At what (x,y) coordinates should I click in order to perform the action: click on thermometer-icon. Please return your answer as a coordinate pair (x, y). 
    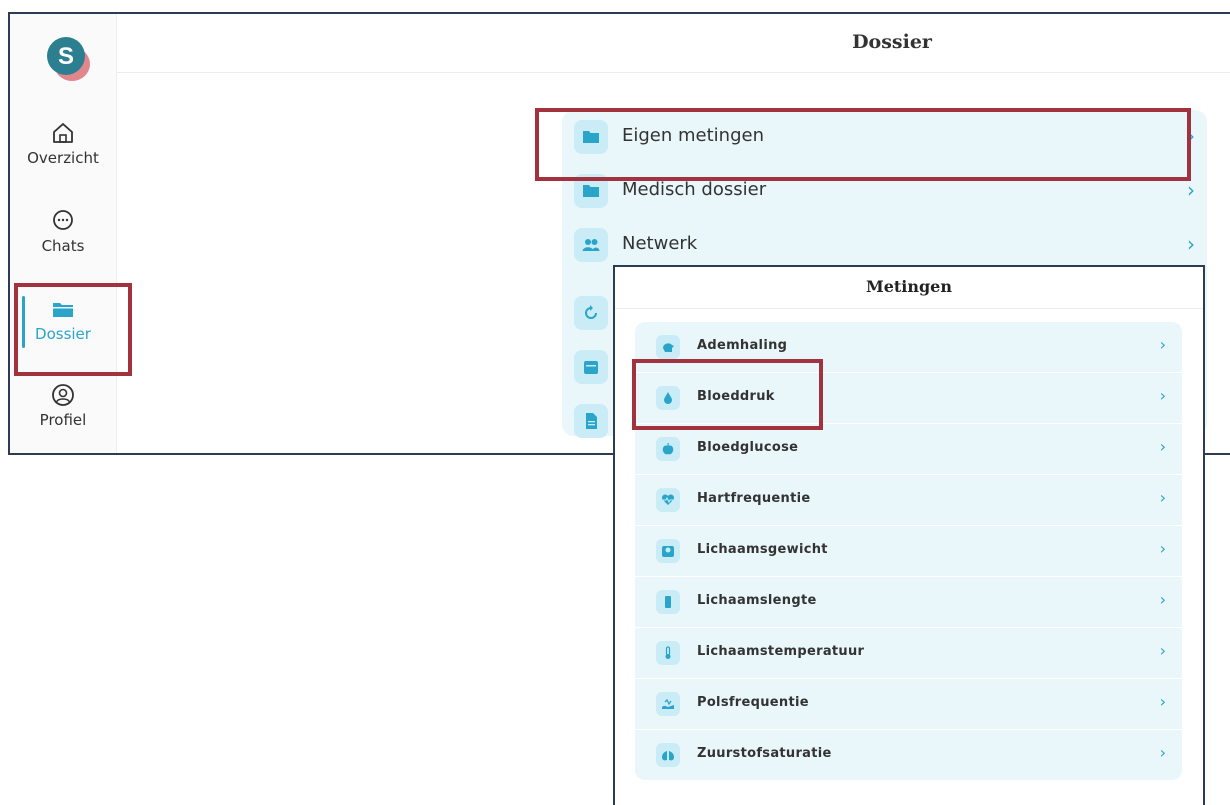
    Looking at the image, I should click on (668, 653).